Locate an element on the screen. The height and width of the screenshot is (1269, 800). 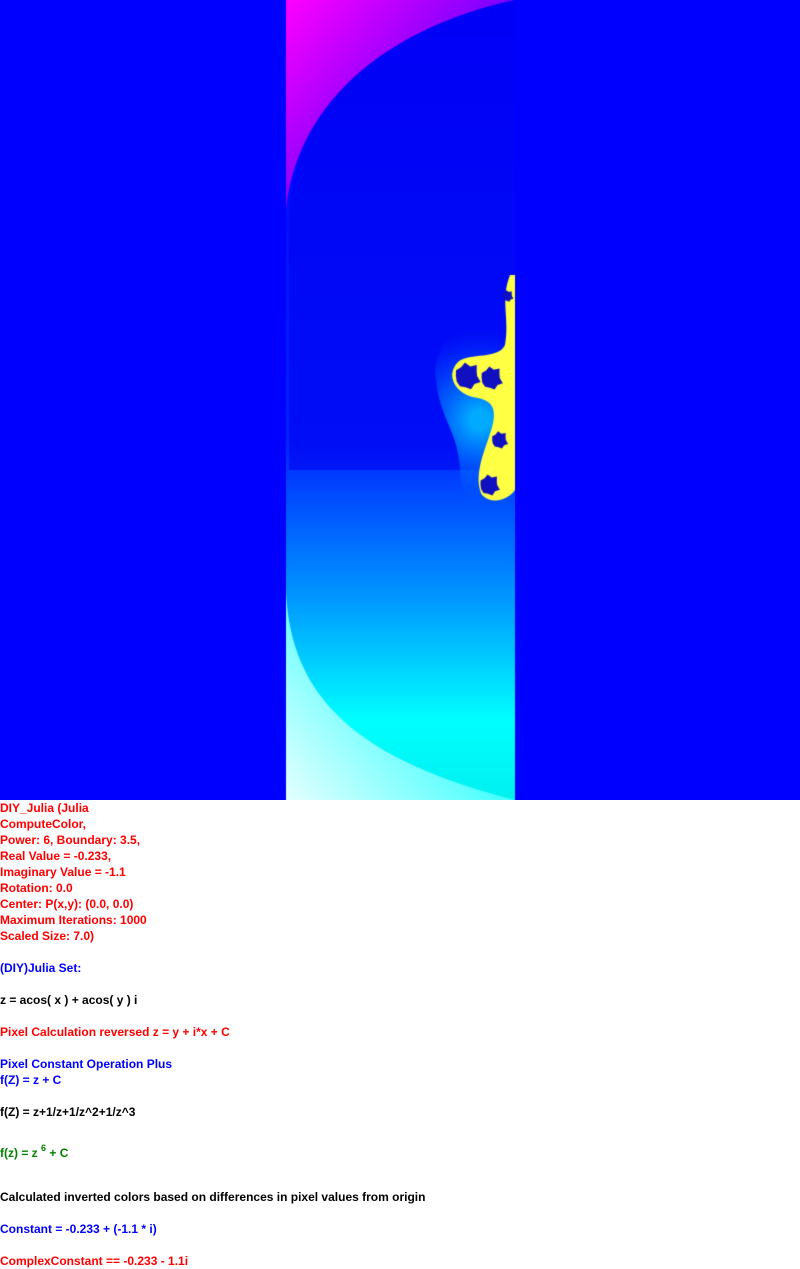
function-power-prefix: f(z) = z is located at coordinates (20, 1153).